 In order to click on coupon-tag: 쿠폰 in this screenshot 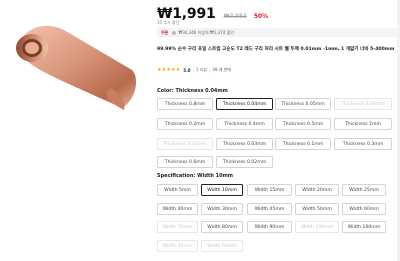, I will do `click(165, 32)`.